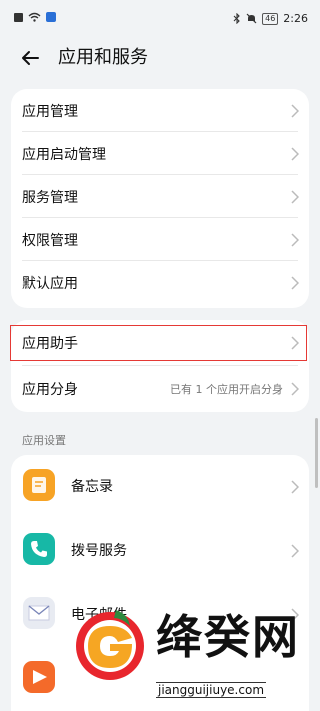 The image size is (320, 711). What do you see at coordinates (50, 344) in the screenshot?
I see `menu-item-label: 应用助手` at bounding box center [50, 344].